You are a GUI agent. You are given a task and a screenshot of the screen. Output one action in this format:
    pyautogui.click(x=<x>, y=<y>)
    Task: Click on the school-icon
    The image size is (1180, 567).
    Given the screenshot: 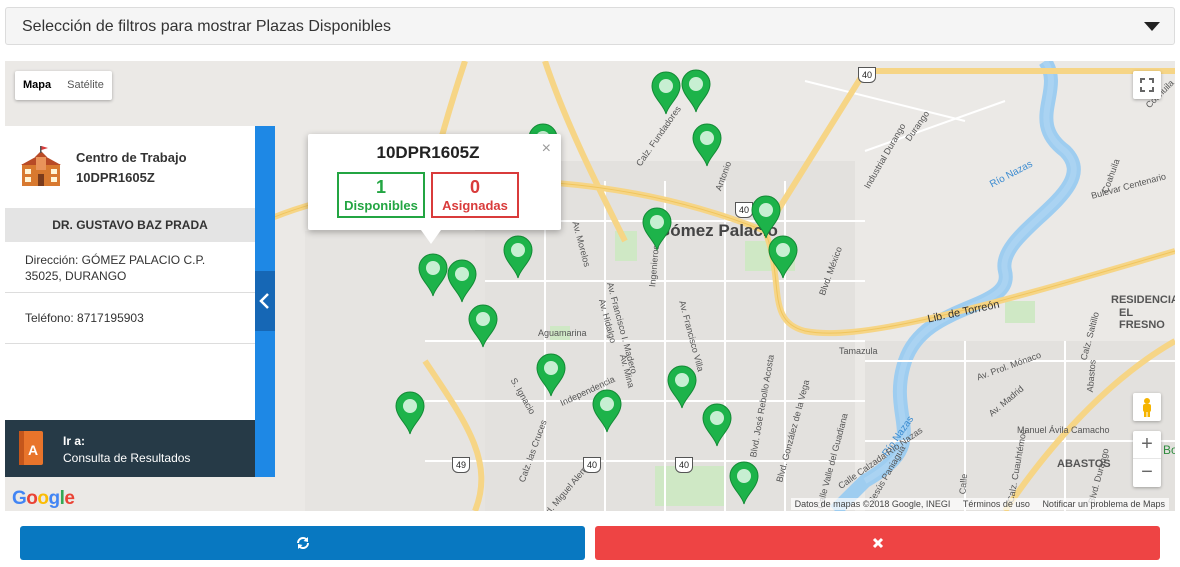 What is the action you would take?
    pyautogui.click(x=41, y=166)
    